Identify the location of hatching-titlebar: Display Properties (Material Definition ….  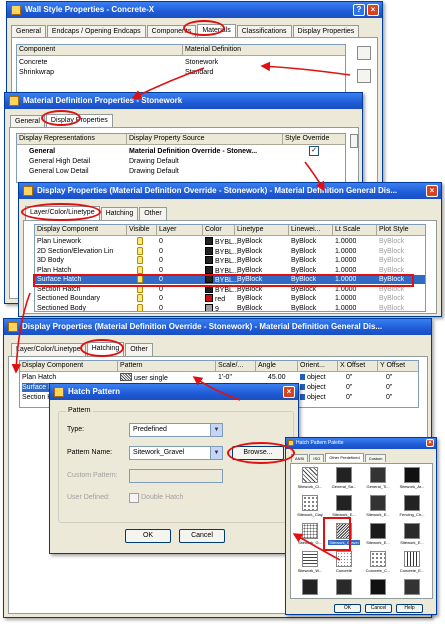
(217, 327).